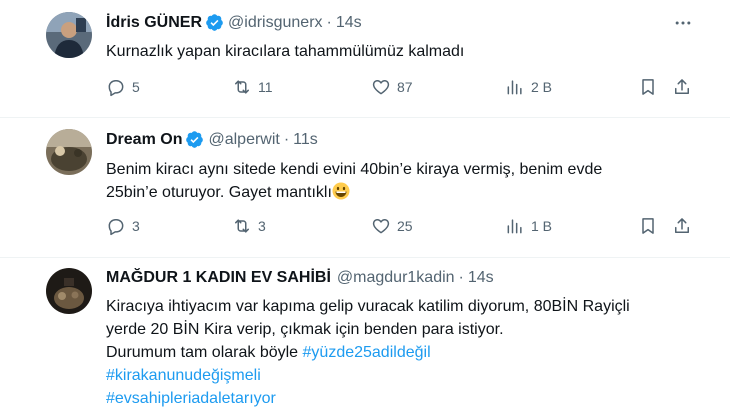 The image size is (730, 420). I want to click on like-button: 25, so click(392, 226).